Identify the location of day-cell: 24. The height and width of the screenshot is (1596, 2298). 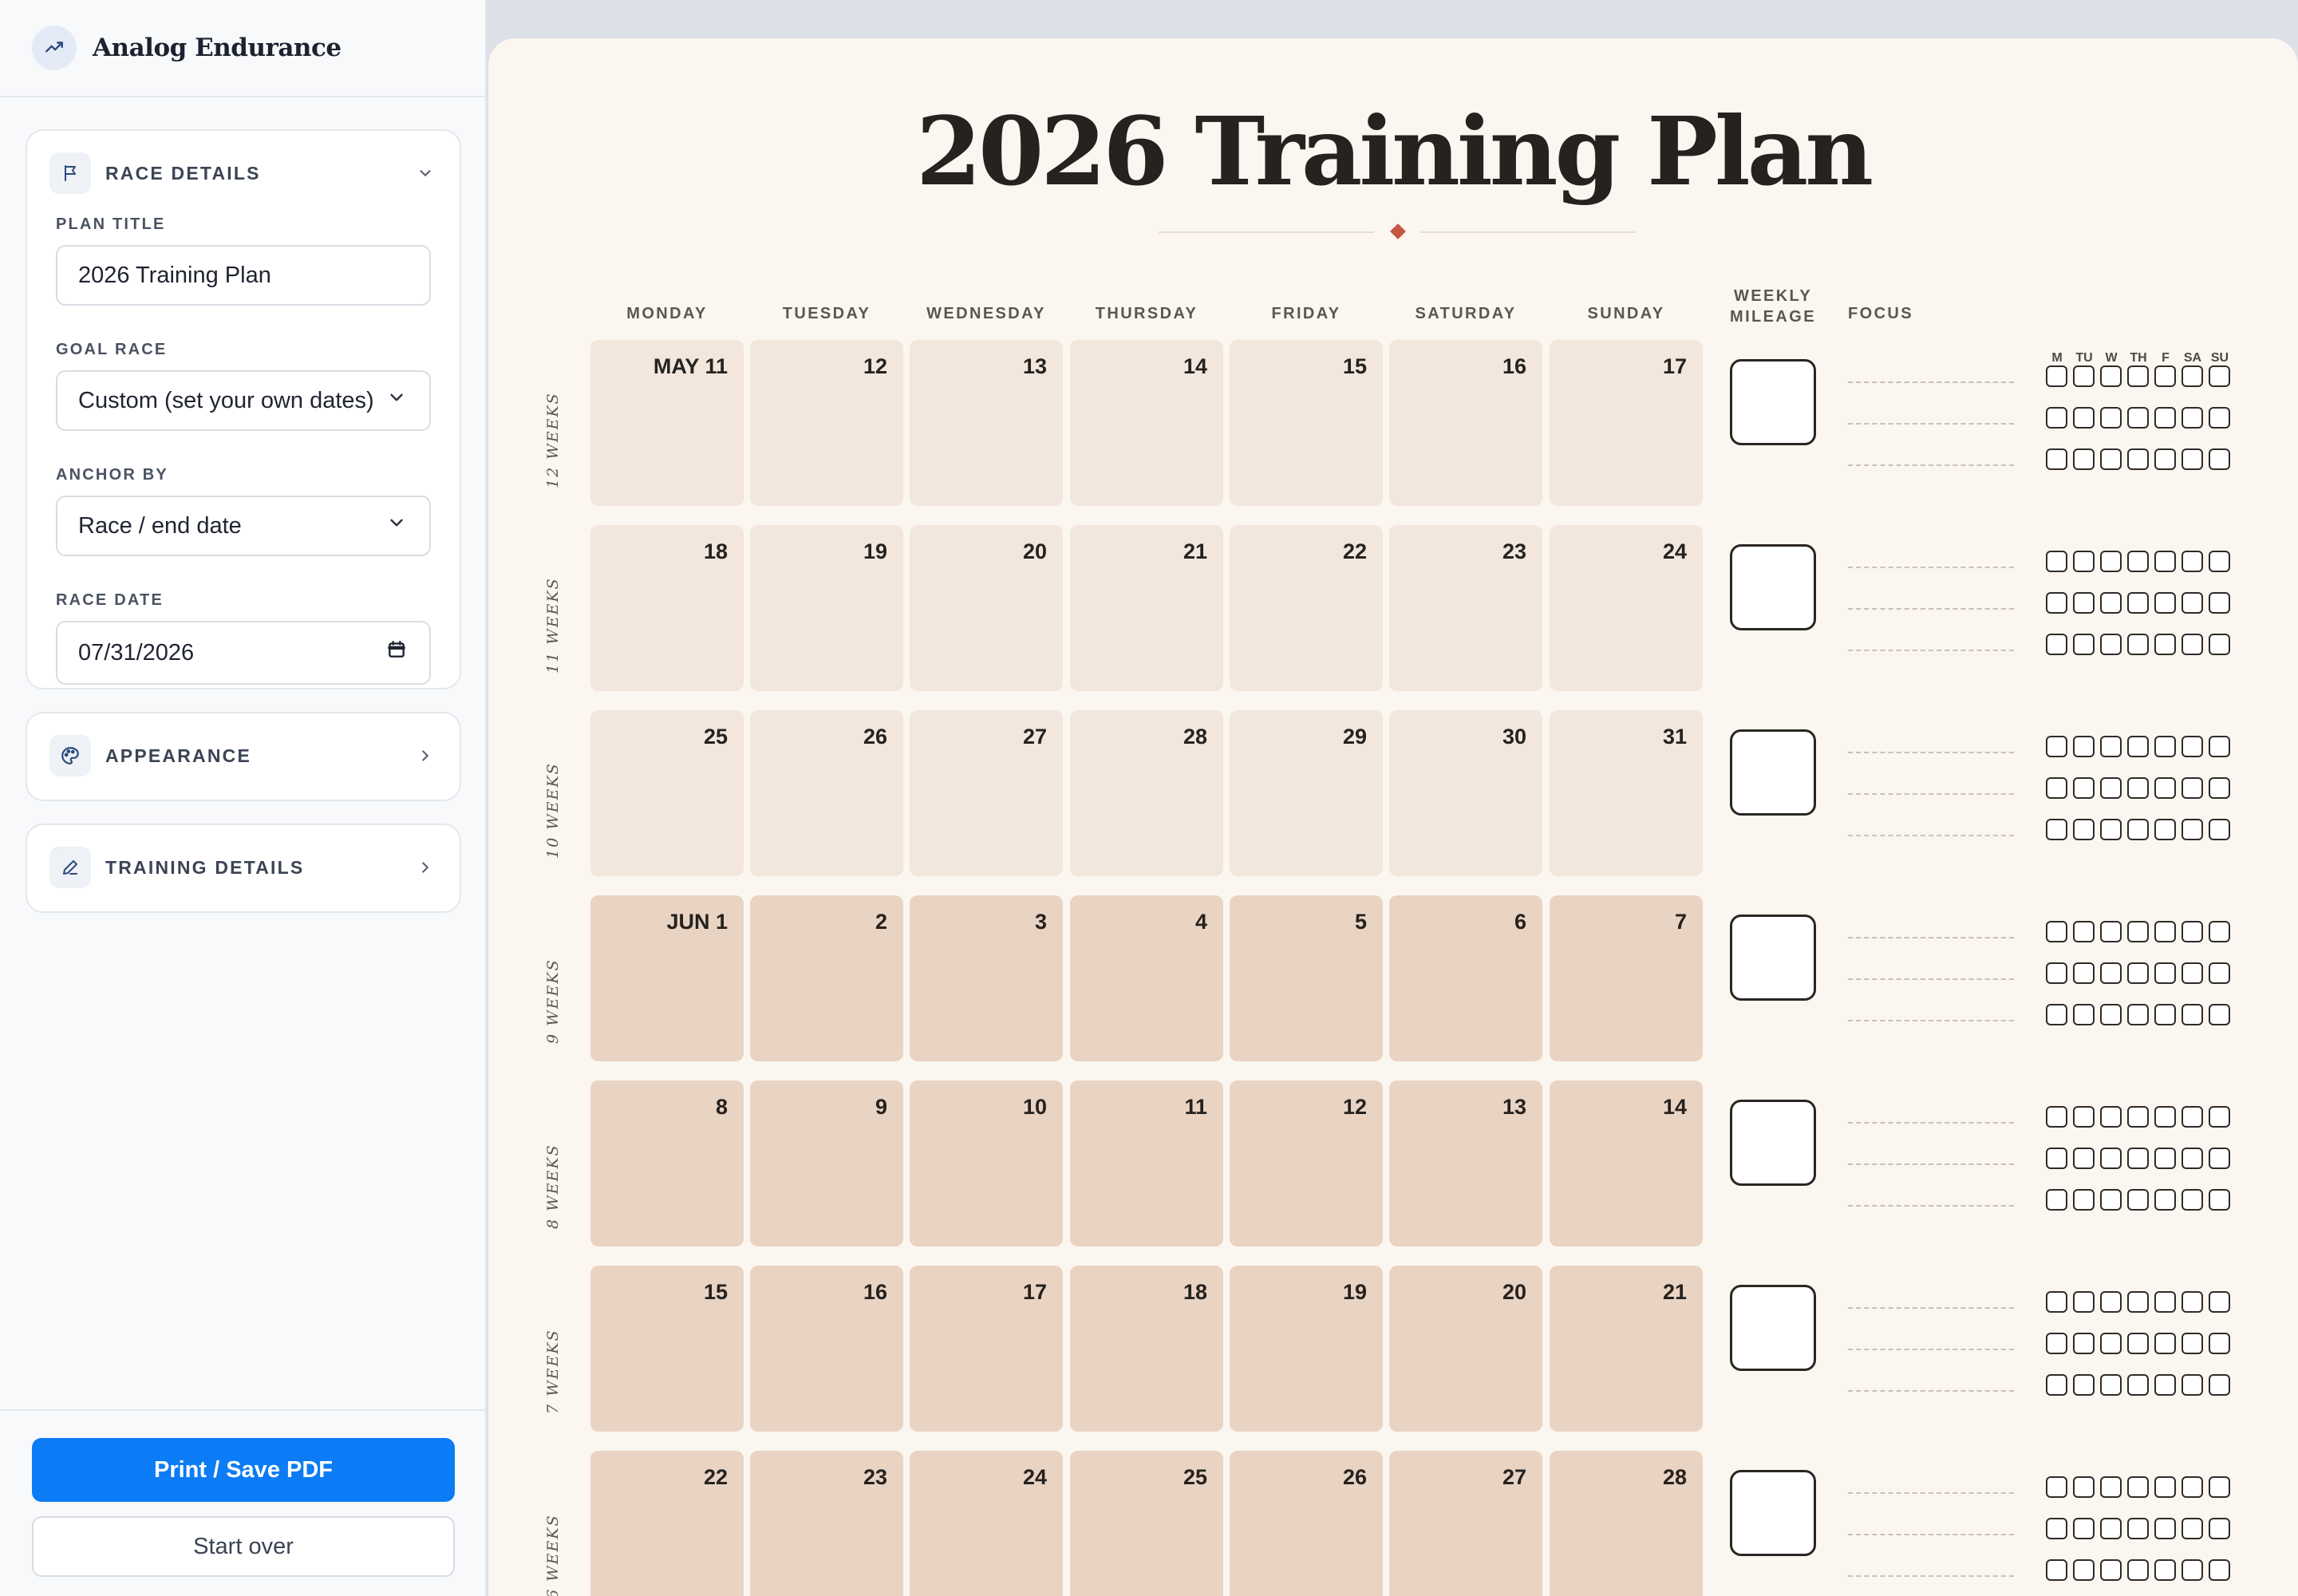
(987, 1523).